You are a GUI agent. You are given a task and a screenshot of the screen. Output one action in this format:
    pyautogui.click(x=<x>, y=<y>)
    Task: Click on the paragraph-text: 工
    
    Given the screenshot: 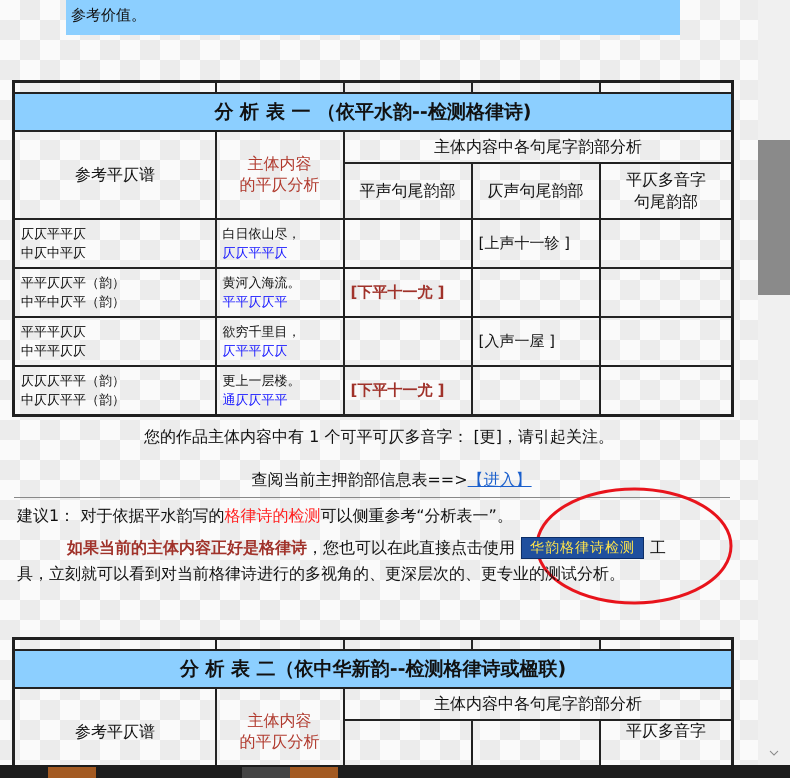 What is the action you would take?
    pyautogui.click(x=658, y=548)
    